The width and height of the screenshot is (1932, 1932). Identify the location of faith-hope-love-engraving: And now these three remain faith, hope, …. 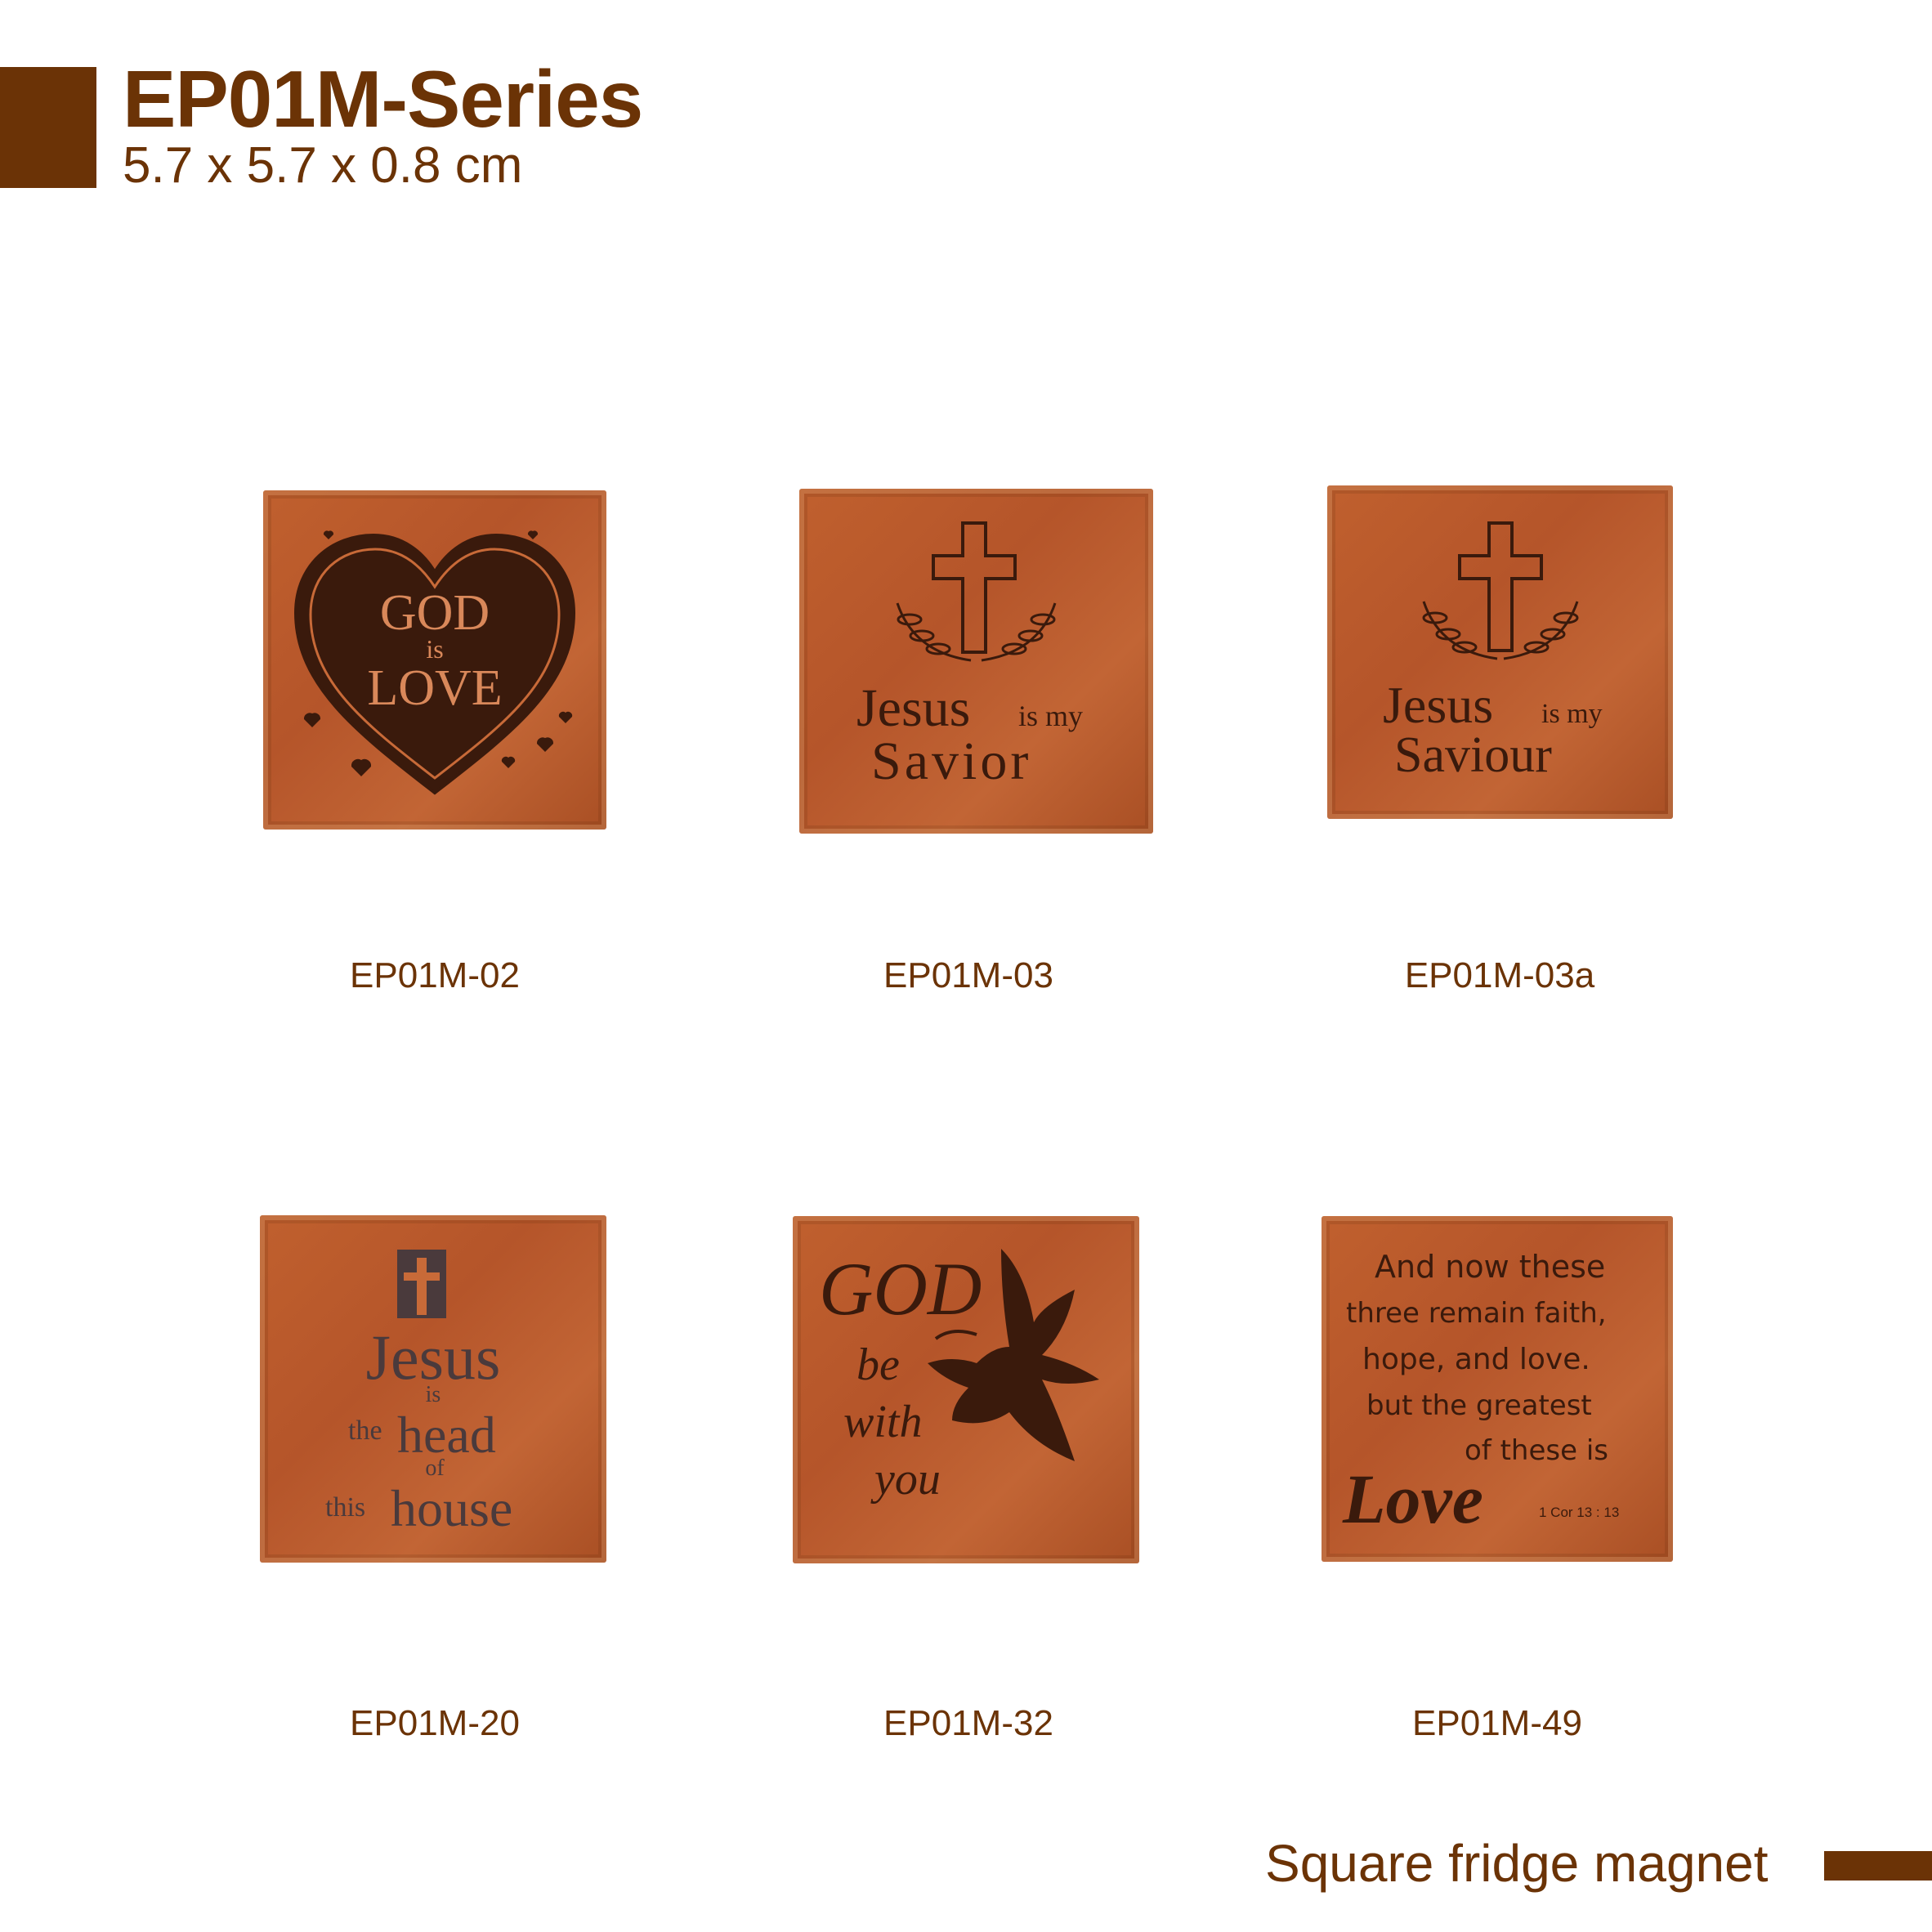
(1480, 1393).